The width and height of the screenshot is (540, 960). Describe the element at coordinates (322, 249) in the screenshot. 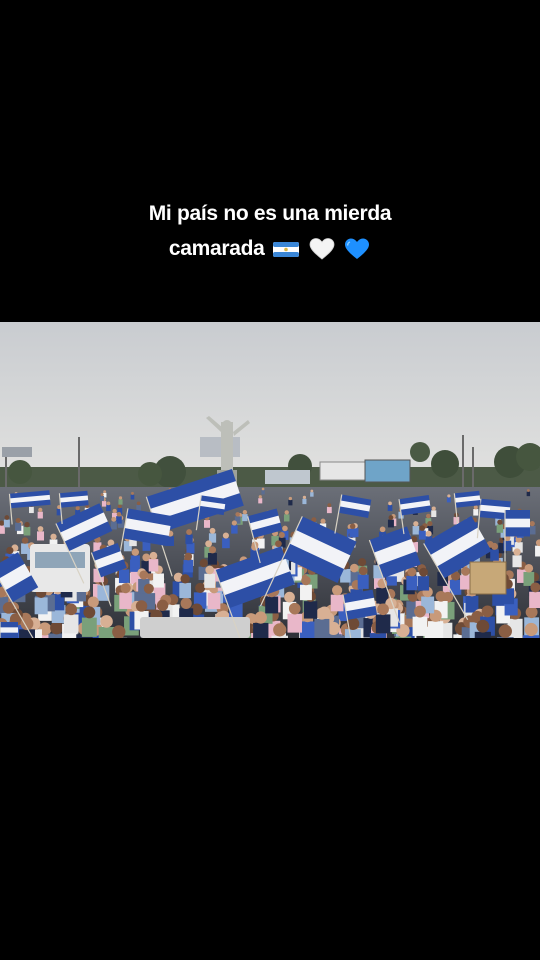

I see `white-heart-icon` at that location.